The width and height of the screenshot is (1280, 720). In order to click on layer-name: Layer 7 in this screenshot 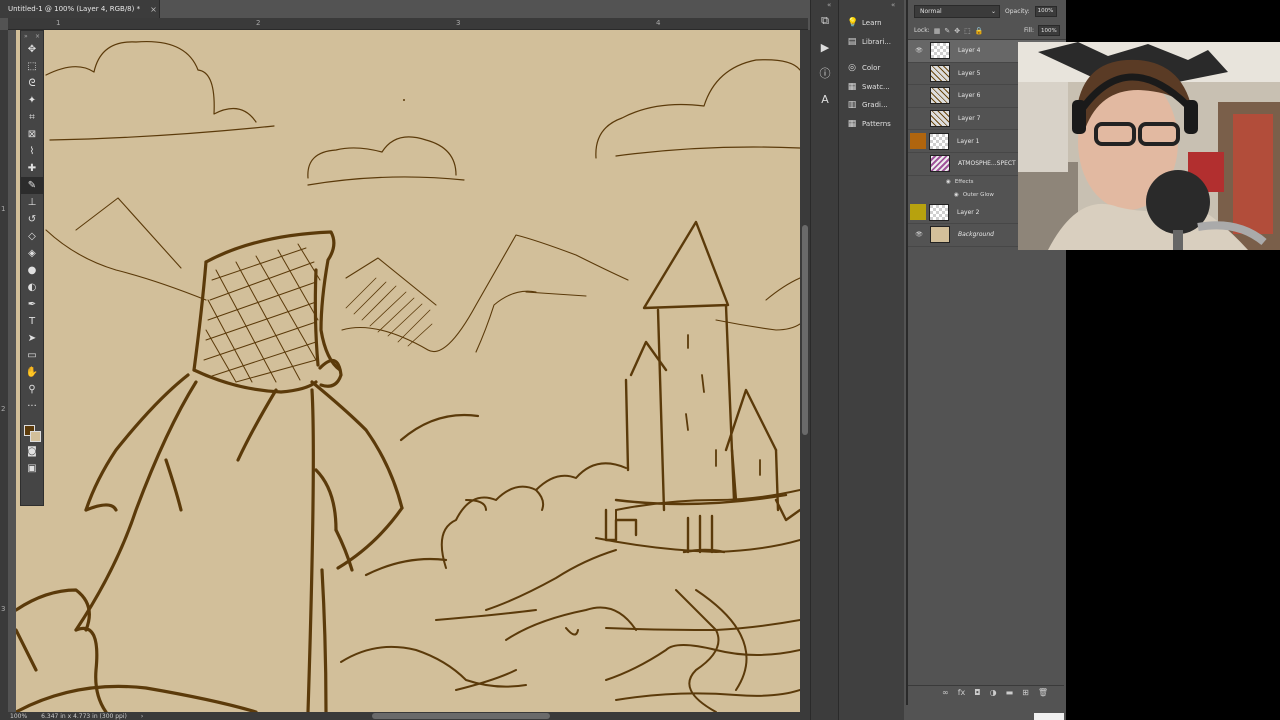, I will do `click(969, 118)`.